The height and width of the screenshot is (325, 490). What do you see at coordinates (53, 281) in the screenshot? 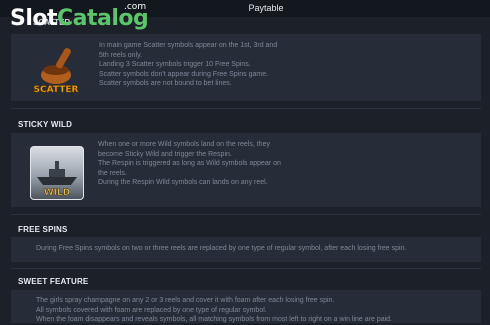
I see `sweet-feature-heading: SWEET FEATURE` at bounding box center [53, 281].